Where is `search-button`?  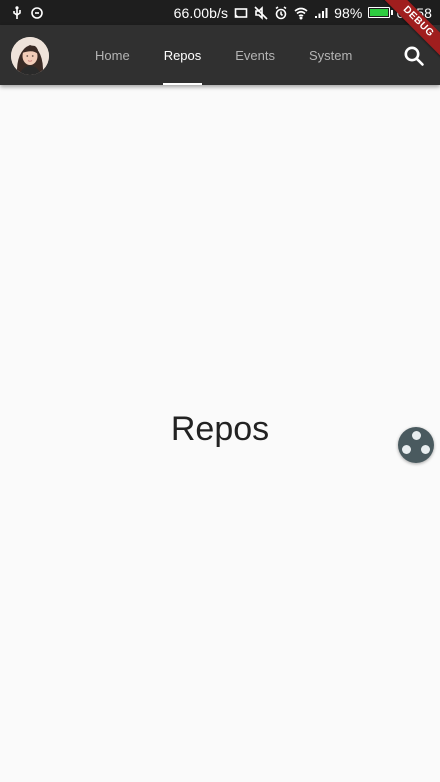 search-button is located at coordinates (414, 56).